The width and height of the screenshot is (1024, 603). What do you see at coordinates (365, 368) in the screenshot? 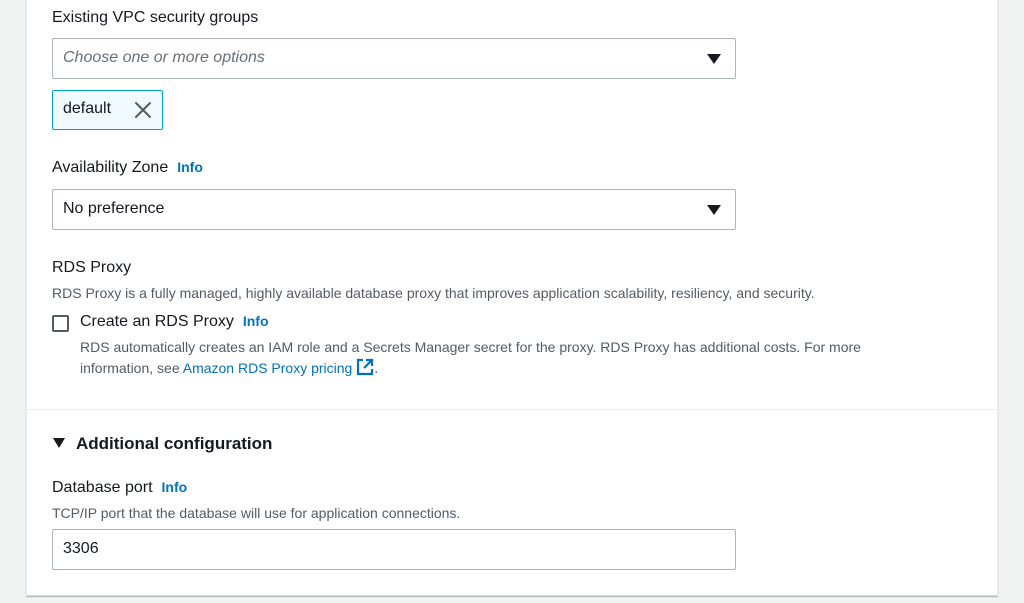
I see `external-link-icon` at bounding box center [365, 368].